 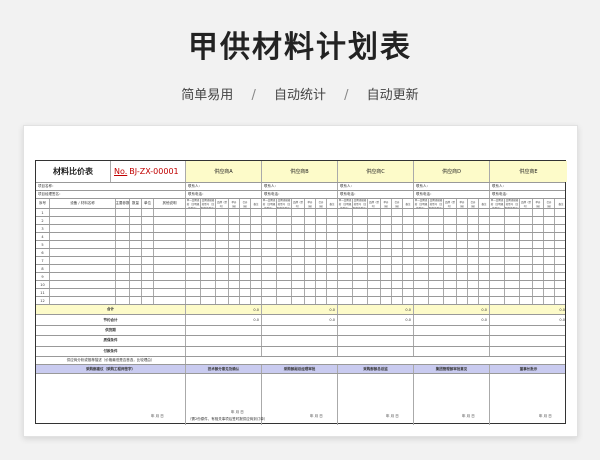 I want to click on row-number: 5, so click(x=43, y=244).